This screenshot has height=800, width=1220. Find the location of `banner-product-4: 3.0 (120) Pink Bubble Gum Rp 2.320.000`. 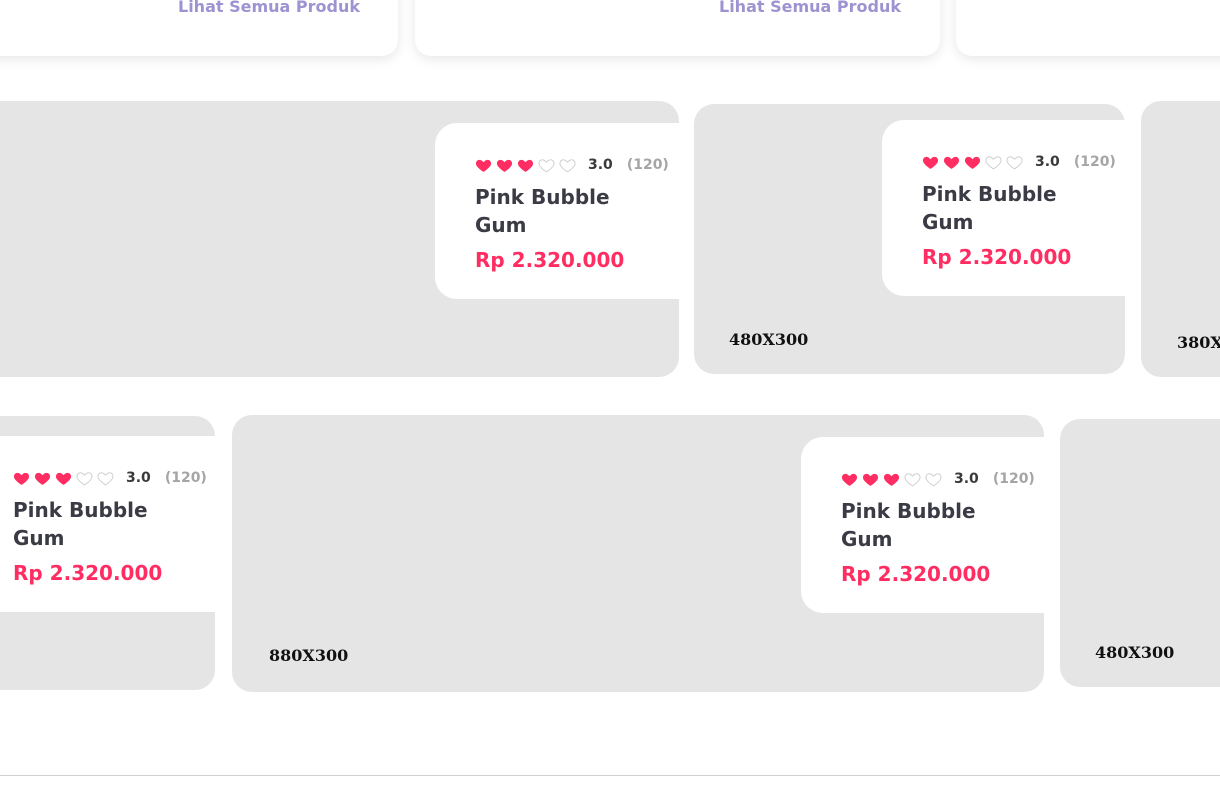

banner-product-4: 3.0 (120) Pink Bubble Gum Rp 2.320.000 is located at coordinates (107, 553).